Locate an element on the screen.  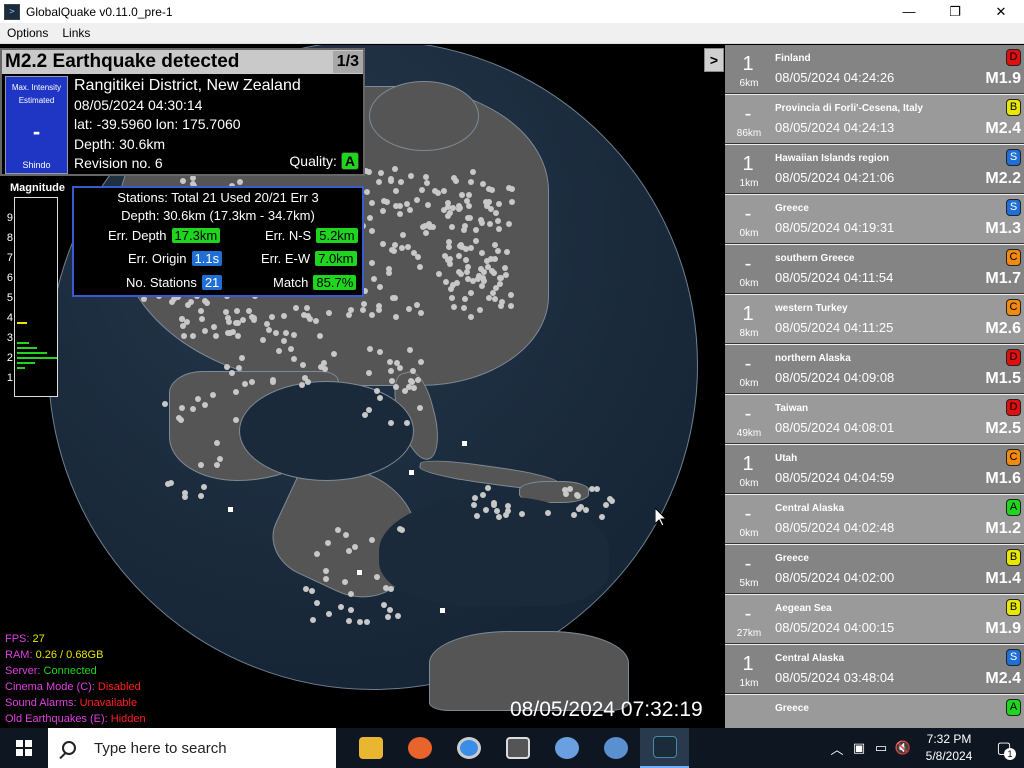
expand-list-button: > is located at coordinates (714, 60).